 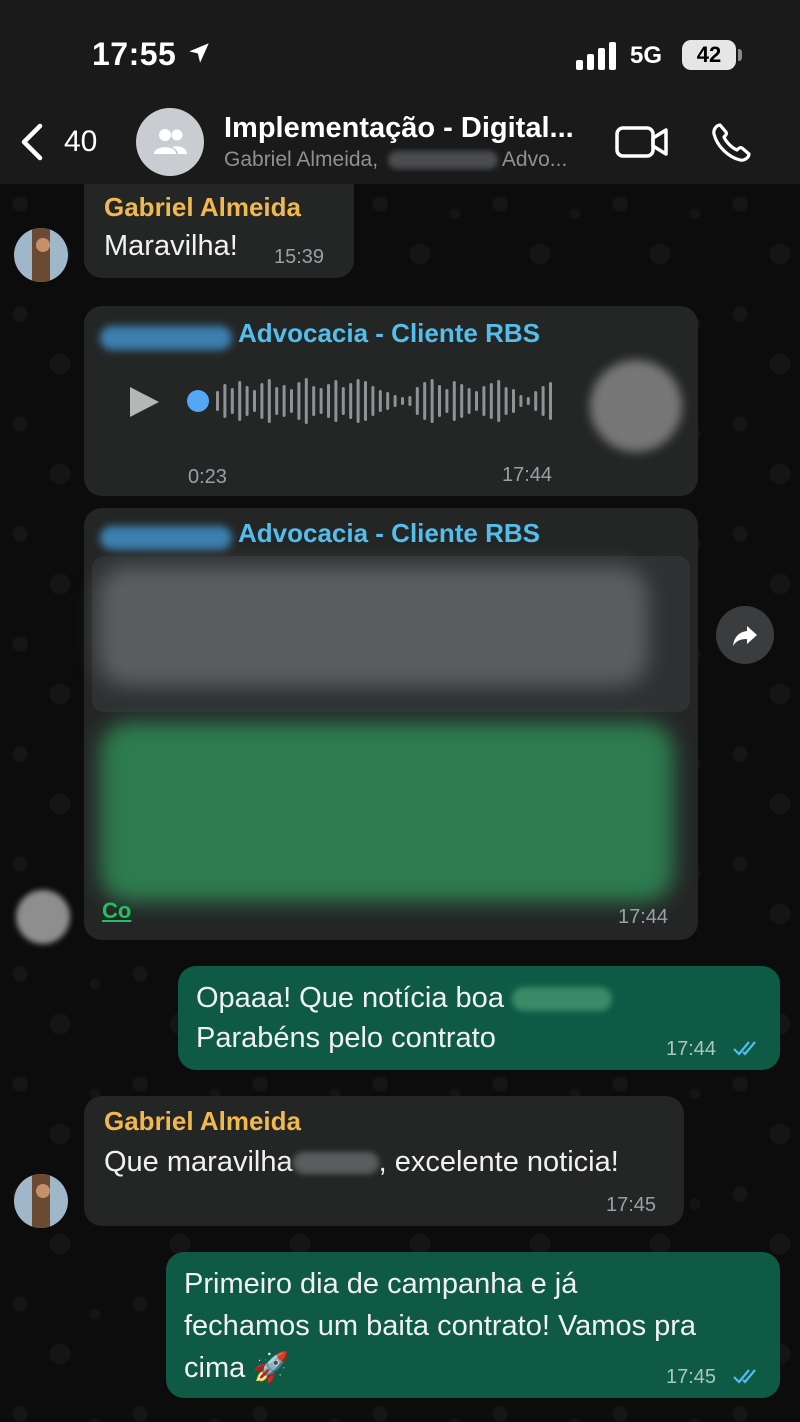 I want to click on voice-sender-avatar, so click(x=636, y=406).